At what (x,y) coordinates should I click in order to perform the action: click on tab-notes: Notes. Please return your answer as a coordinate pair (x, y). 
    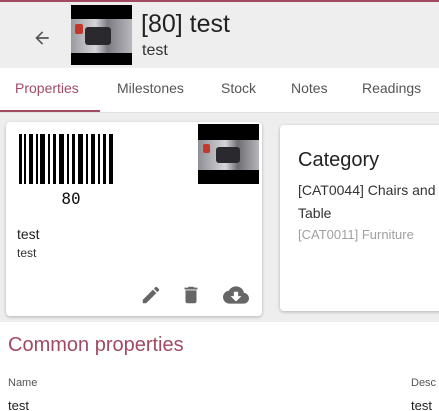
    Looking at the image, I should click on (309, 90).